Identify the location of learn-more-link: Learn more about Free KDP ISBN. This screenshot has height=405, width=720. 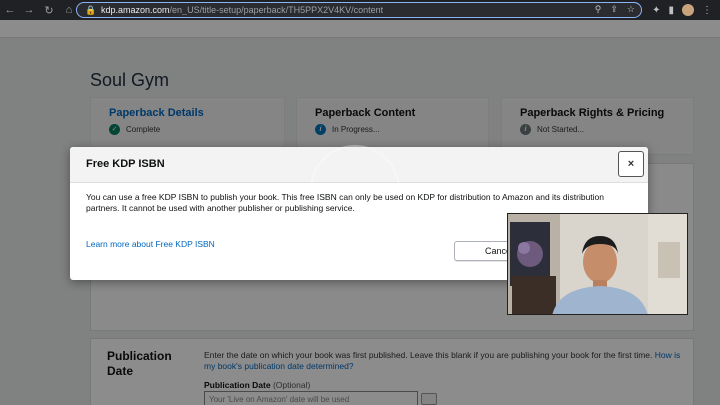
(150, 244).